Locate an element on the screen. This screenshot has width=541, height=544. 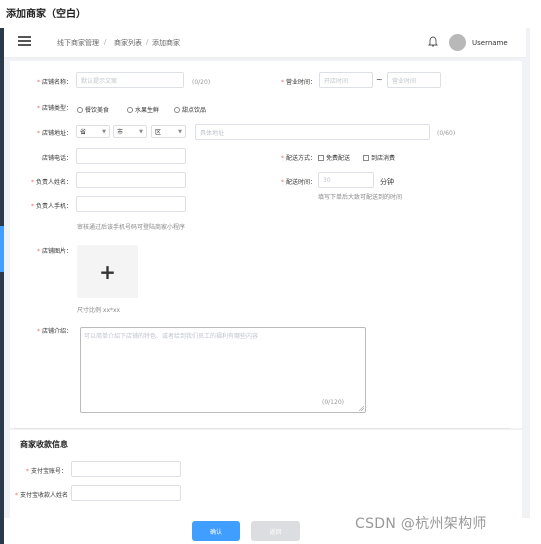
delivery-time-label: * 配送时间： is located at coordinates (298, 182).